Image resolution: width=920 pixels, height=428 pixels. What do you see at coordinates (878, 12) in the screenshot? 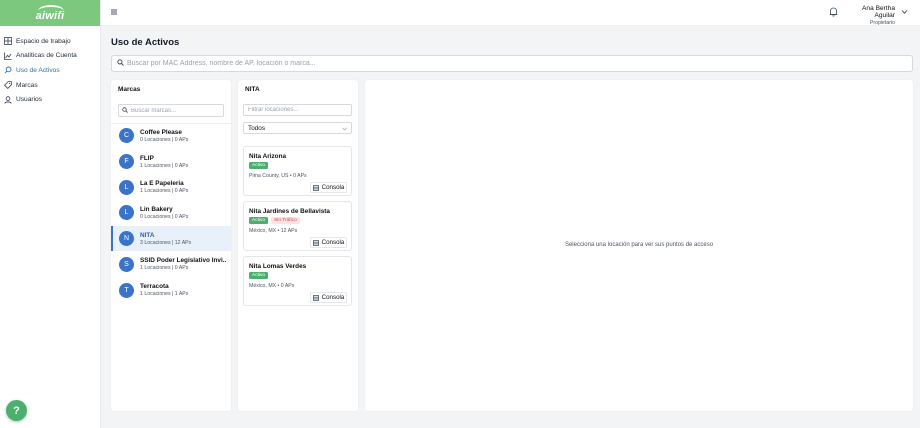
I see `user-name: Ana Bertha Aguilar` at bounding box center [878, 12].